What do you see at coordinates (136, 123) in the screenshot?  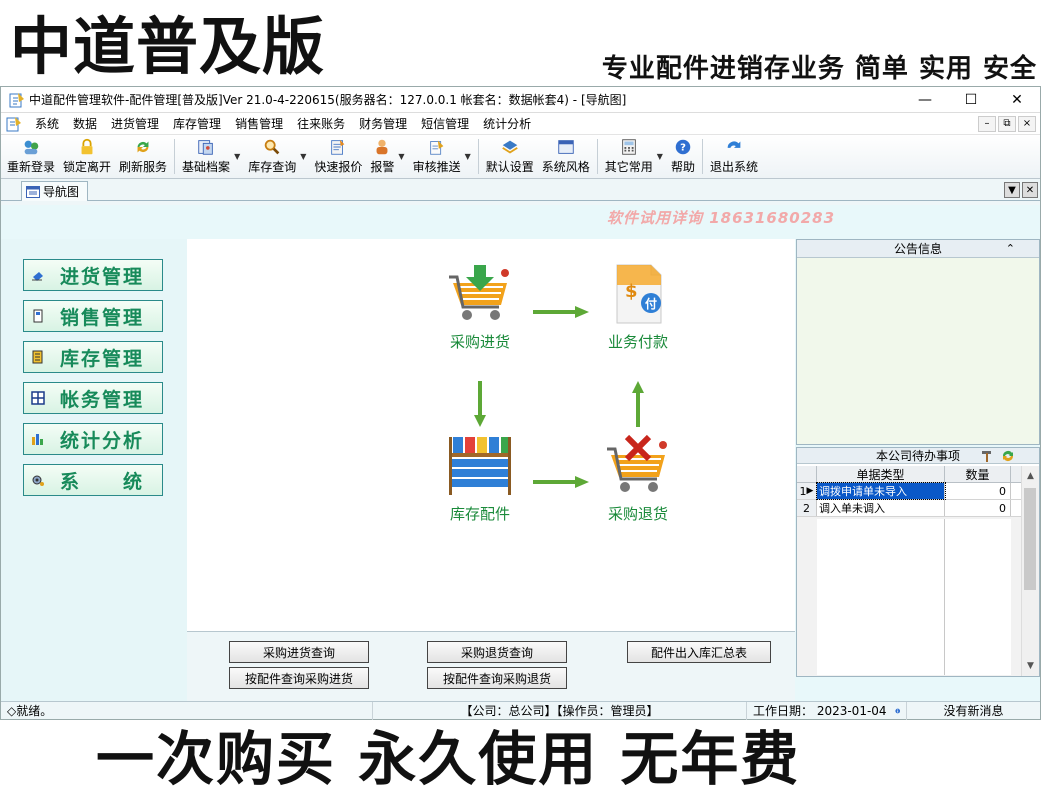 I see `menu-purchase: 进货管理` at bounding box center [136, 123].